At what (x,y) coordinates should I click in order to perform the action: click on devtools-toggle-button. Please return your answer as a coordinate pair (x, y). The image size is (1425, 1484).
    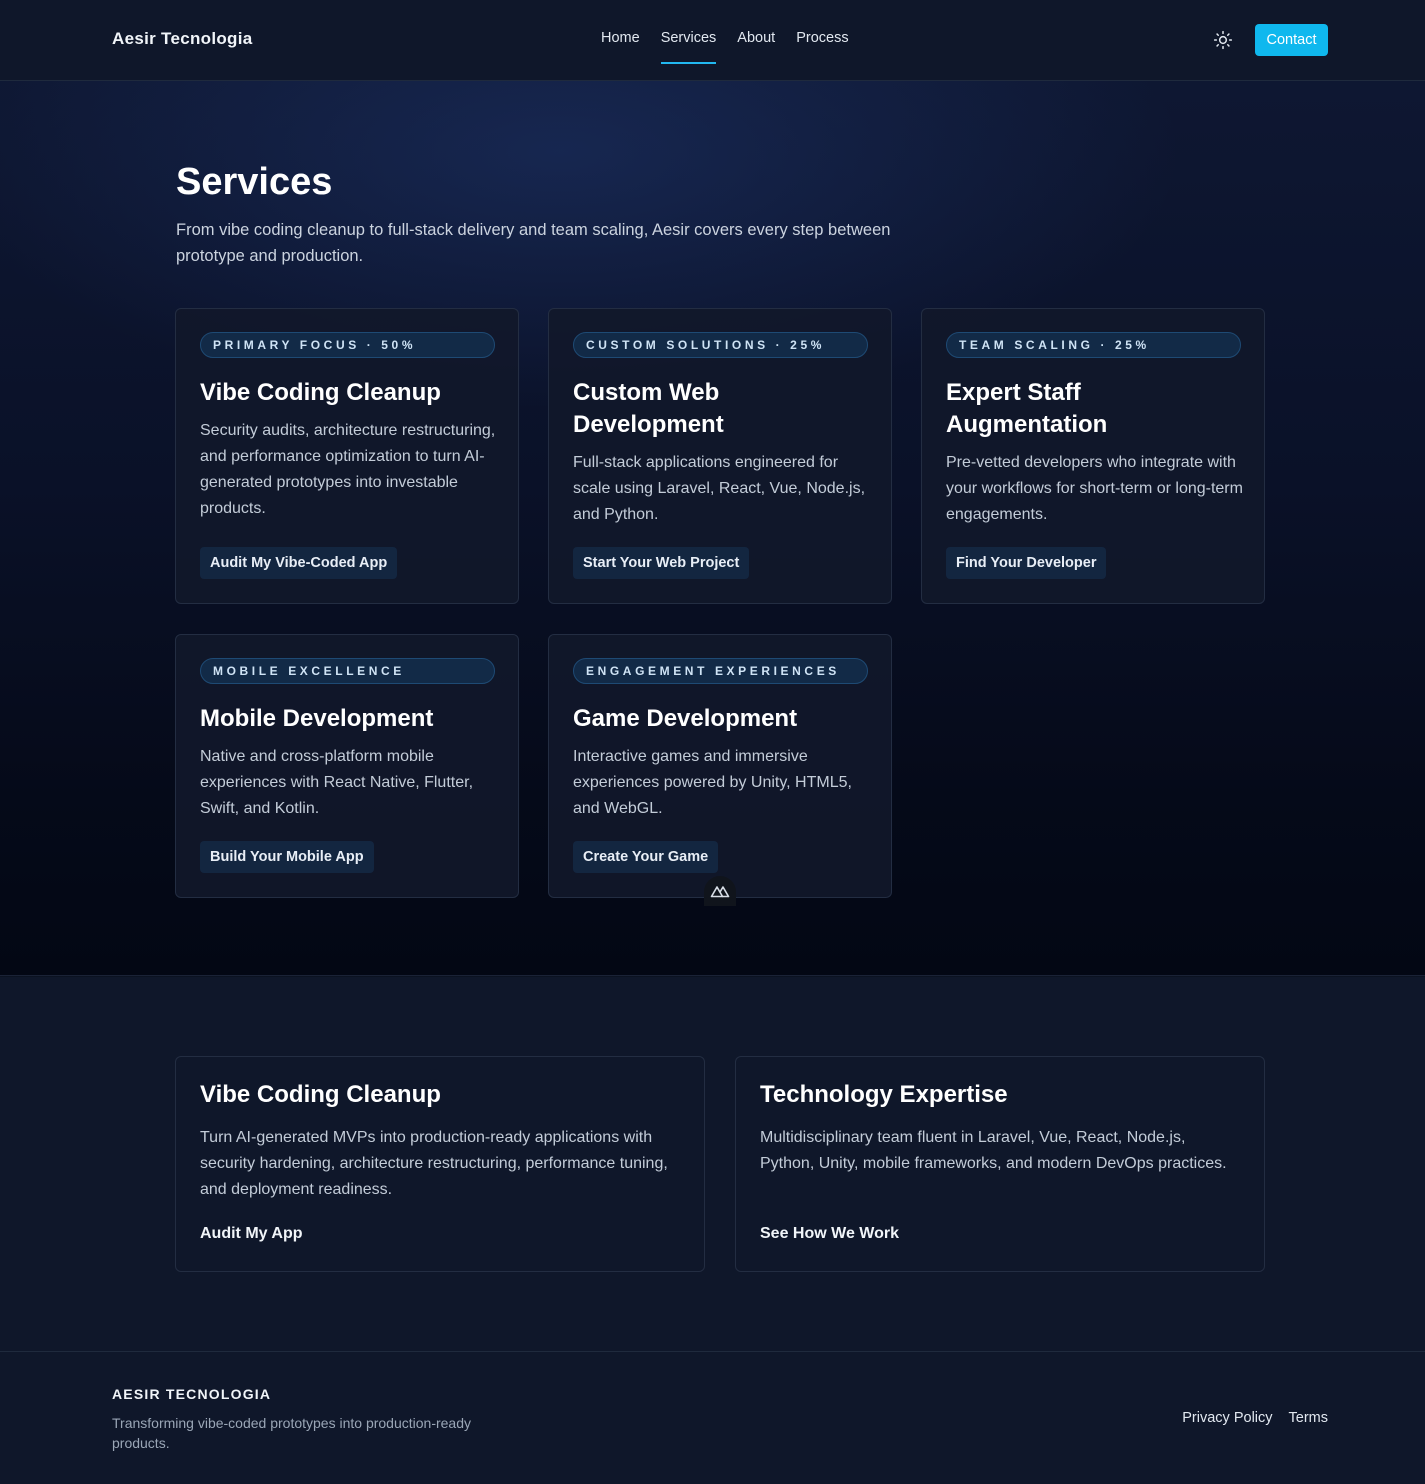
    Looking at the image, I should click on (720, 891).